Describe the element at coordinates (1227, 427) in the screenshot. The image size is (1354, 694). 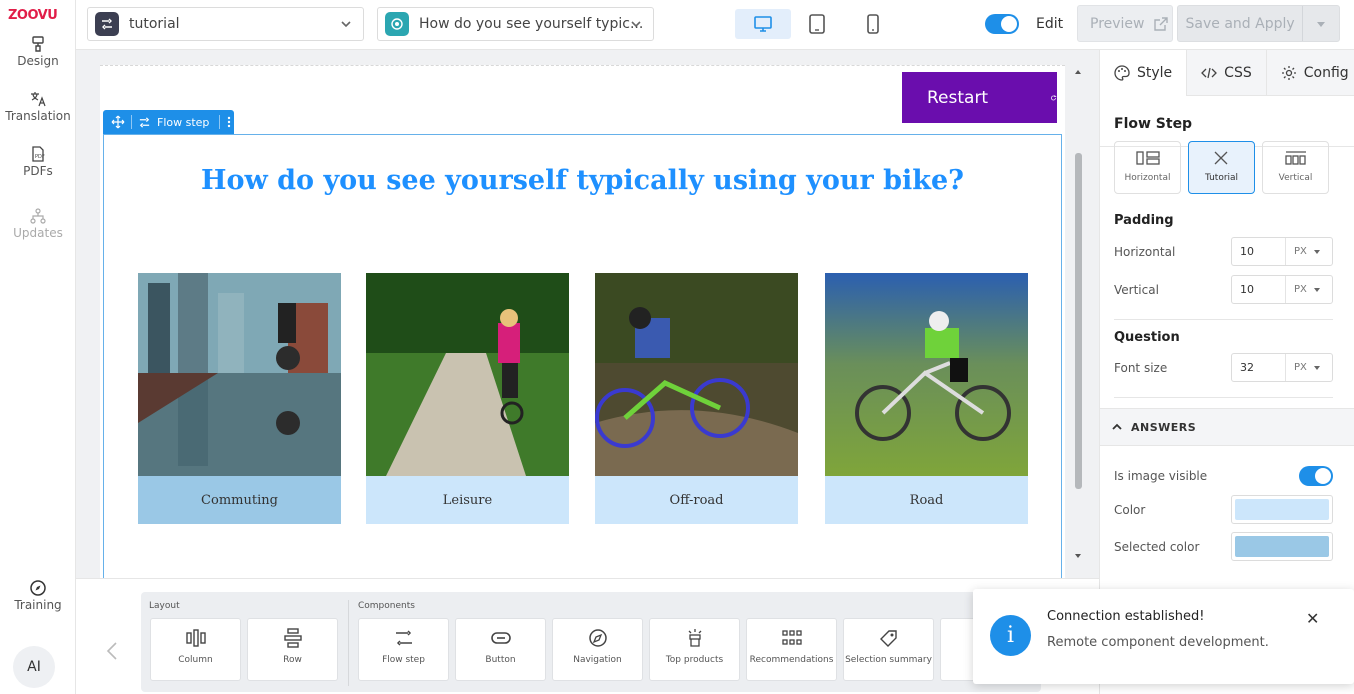
I see `answers-section-header: ANSWERS` at that location.